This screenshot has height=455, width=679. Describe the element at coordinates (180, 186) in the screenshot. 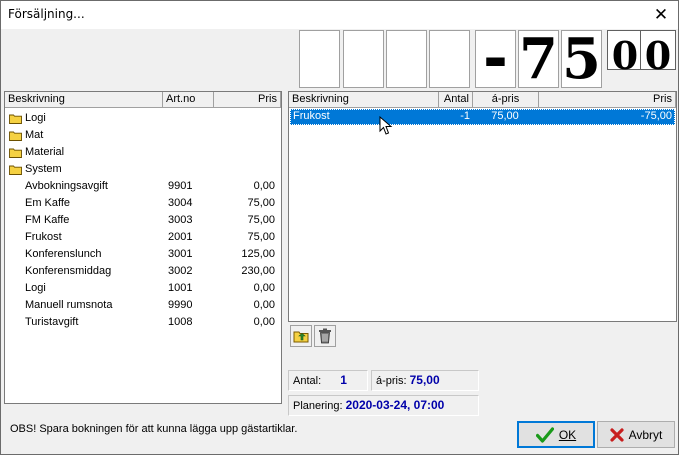

I see `item-artno: 9901` at that location.